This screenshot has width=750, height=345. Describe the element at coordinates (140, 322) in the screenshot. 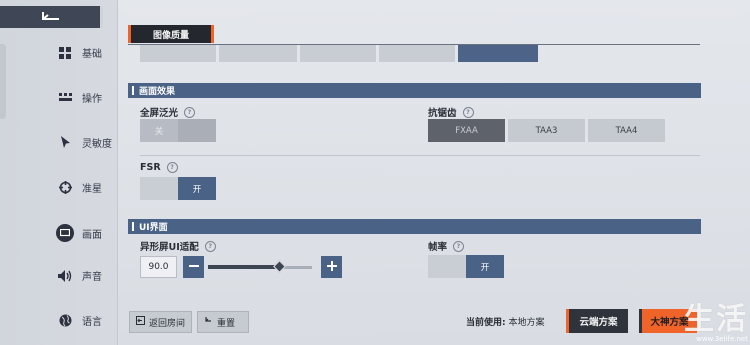

I see `exit-icon` at that location.